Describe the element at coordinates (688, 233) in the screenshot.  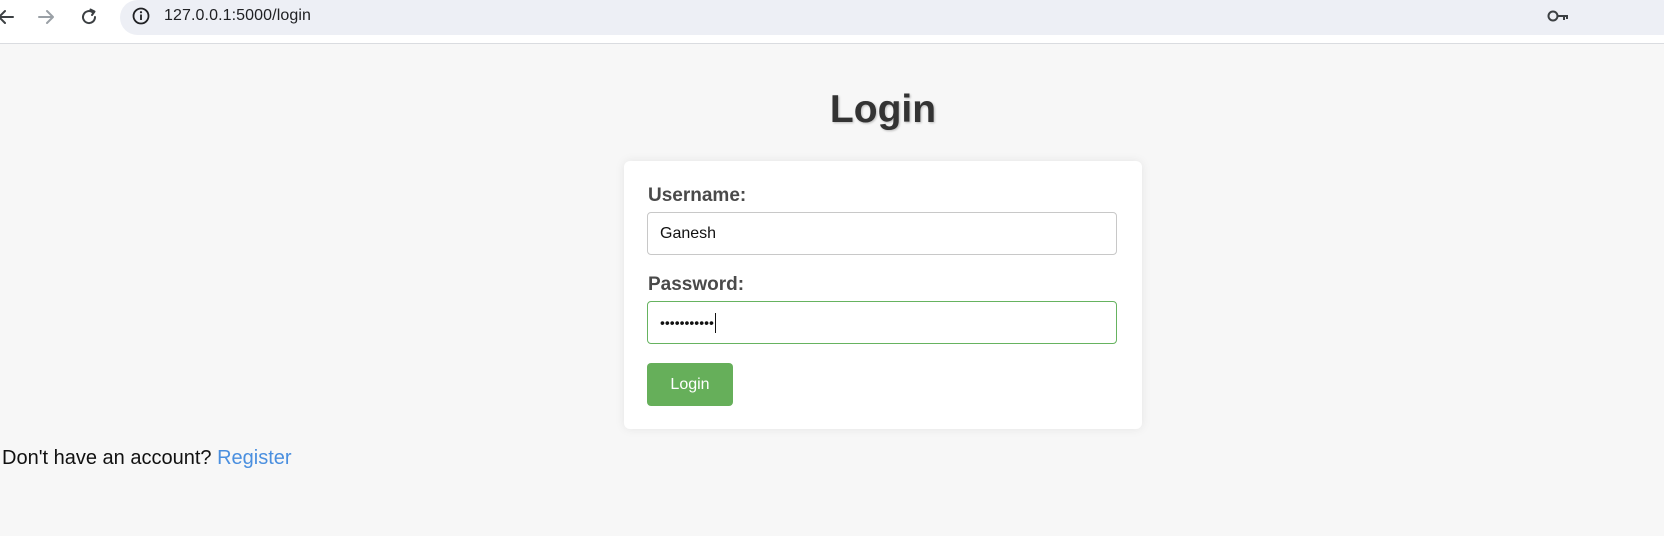
I see `username-value: Ganesh` at that location.